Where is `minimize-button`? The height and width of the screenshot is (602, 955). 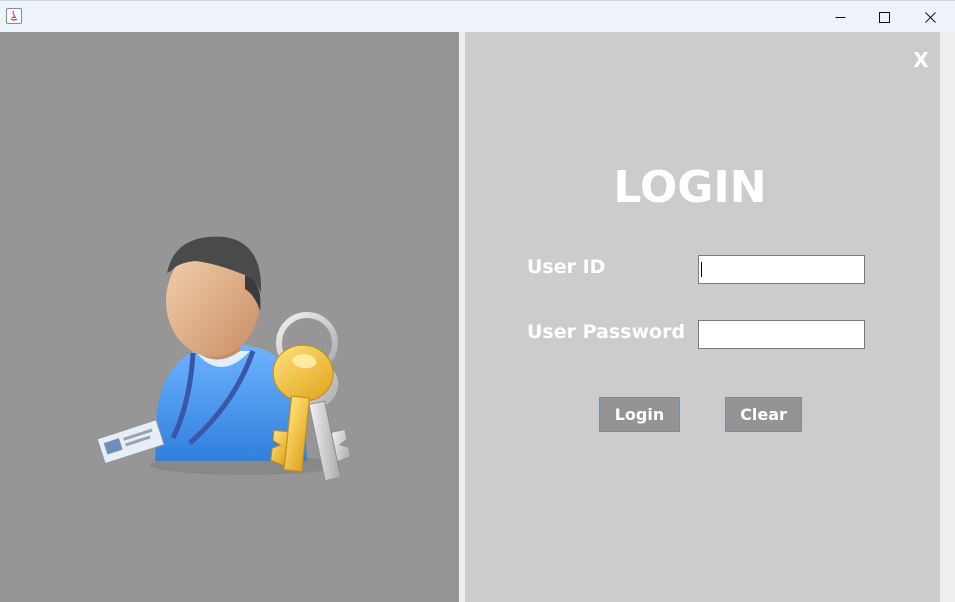
minimize-button is located at coordinates (840, 17).